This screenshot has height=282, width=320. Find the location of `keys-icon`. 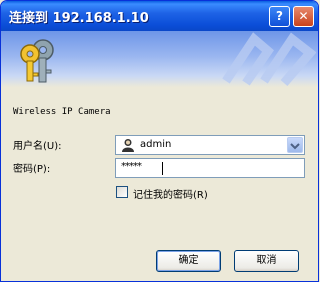

keys-icon is located at coordinates (37, 61).